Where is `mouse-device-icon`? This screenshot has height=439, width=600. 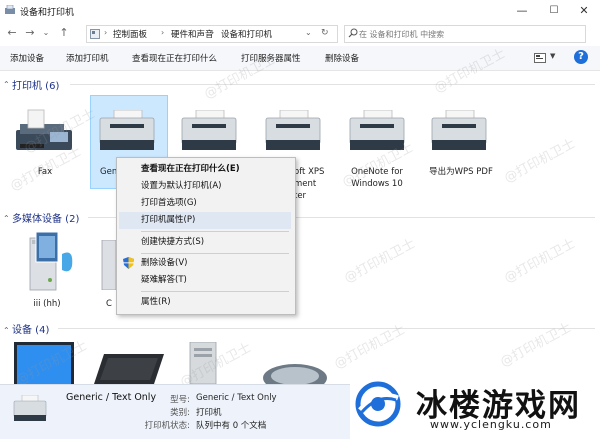 mouse-device-icon is located at coordinates (295, 377).